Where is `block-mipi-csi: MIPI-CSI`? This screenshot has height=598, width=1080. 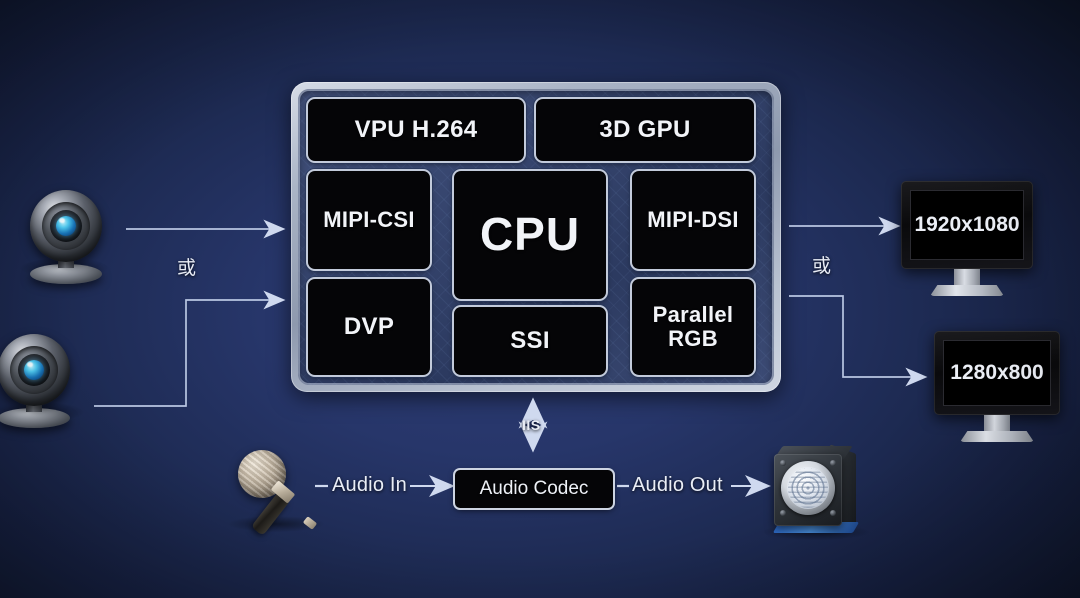 block-mipi-csi: MIPI-CSI is located at coordinates (369, 220).